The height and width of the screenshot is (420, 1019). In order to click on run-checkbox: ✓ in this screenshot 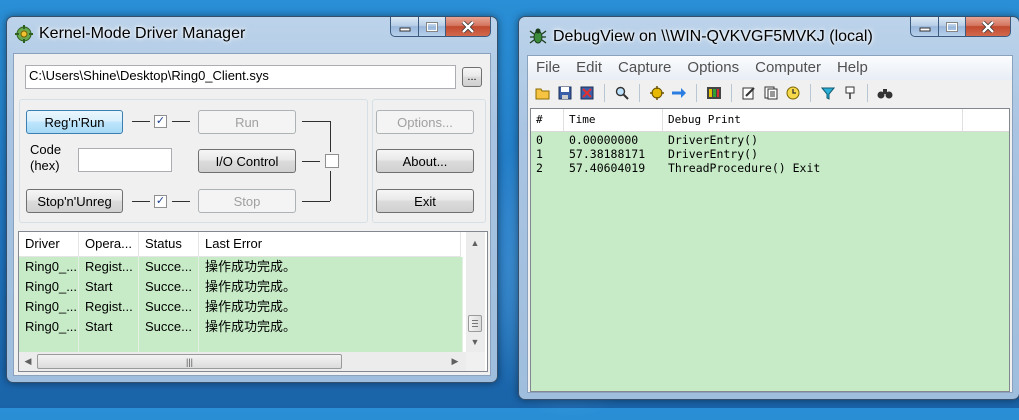, I will do `click(160, 121)`.